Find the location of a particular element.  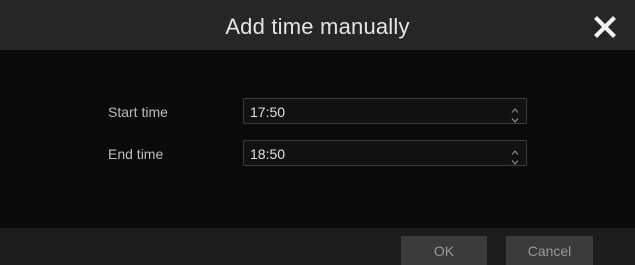

dialog-title: Add time manually is located at coordinates (317, 26).